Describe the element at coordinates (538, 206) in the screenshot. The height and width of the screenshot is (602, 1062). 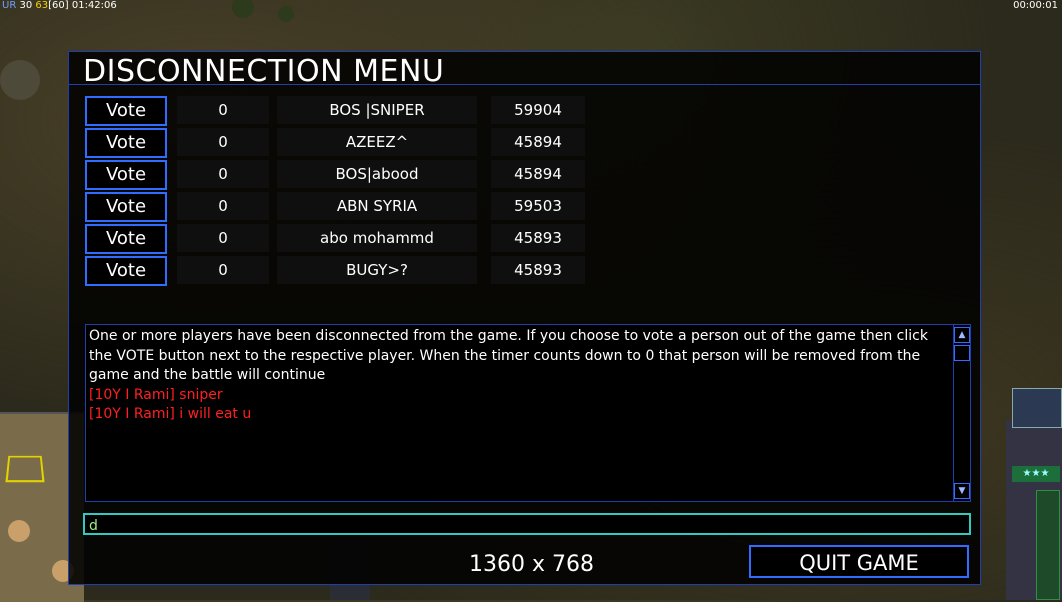
I see `player-id: 59503` at that location.